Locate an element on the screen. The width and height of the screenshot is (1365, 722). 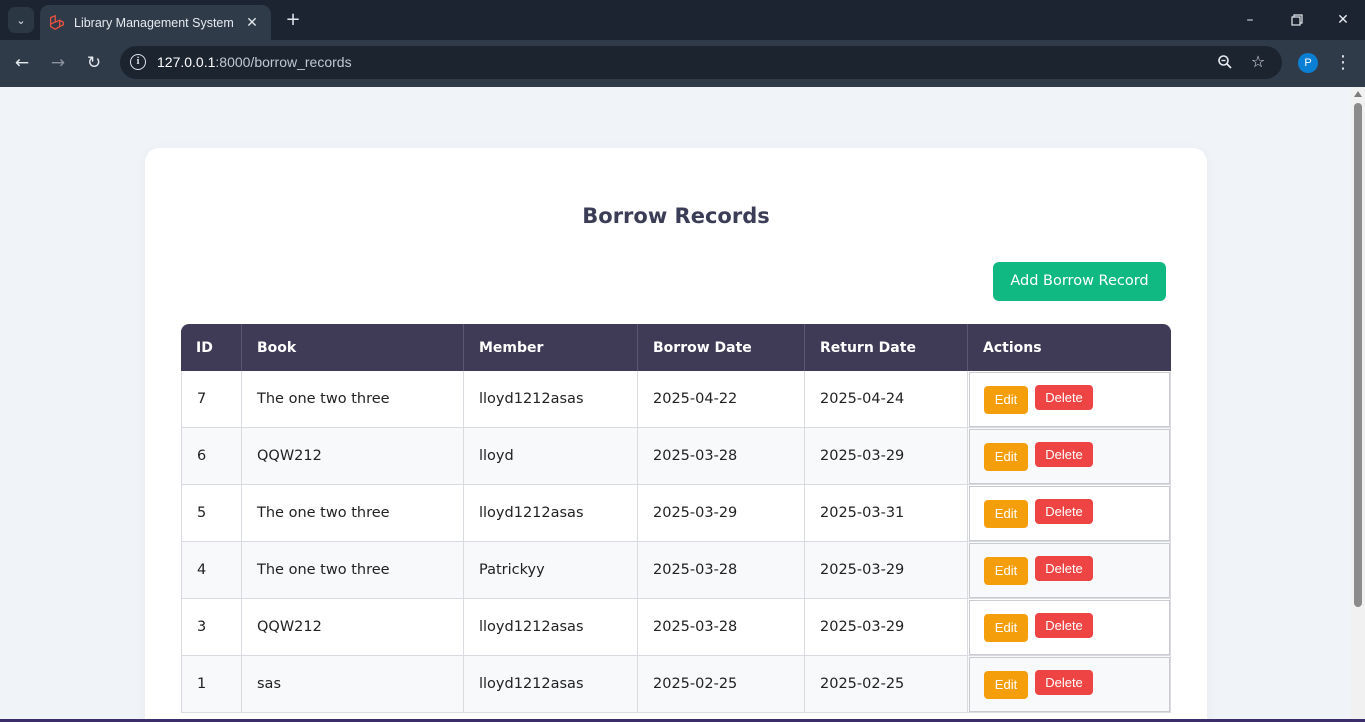
page-title: Borrow Records is located at coordinates (676, 216).